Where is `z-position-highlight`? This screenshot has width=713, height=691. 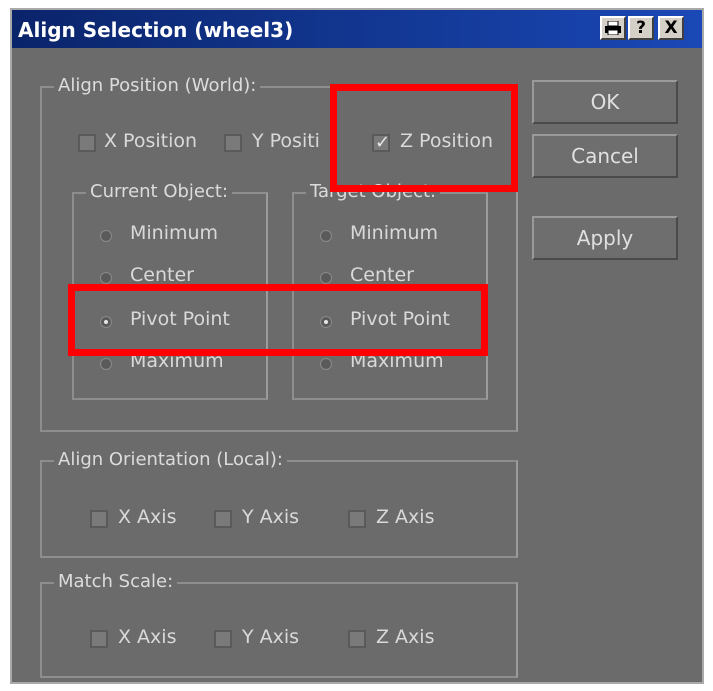
z-position-highlight is located at coordinates (424, 138).